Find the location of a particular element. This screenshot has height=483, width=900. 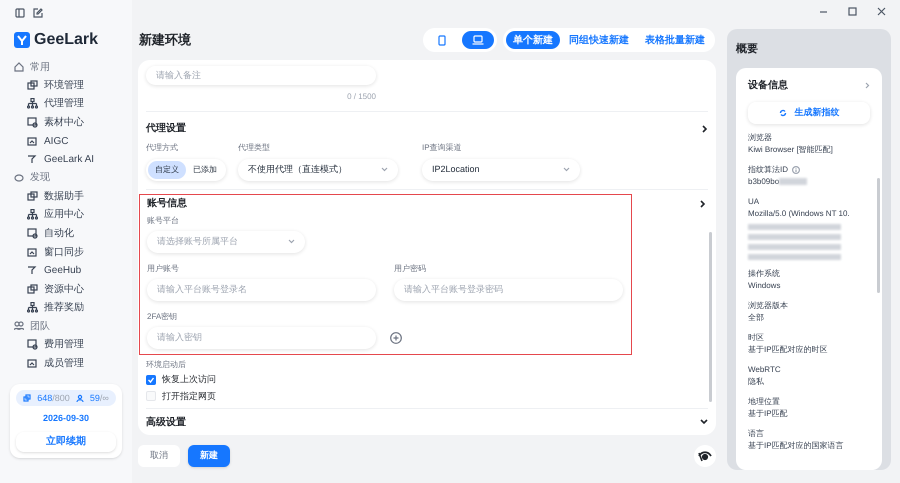

member-count: 59 is located at coordinates (95, 398).